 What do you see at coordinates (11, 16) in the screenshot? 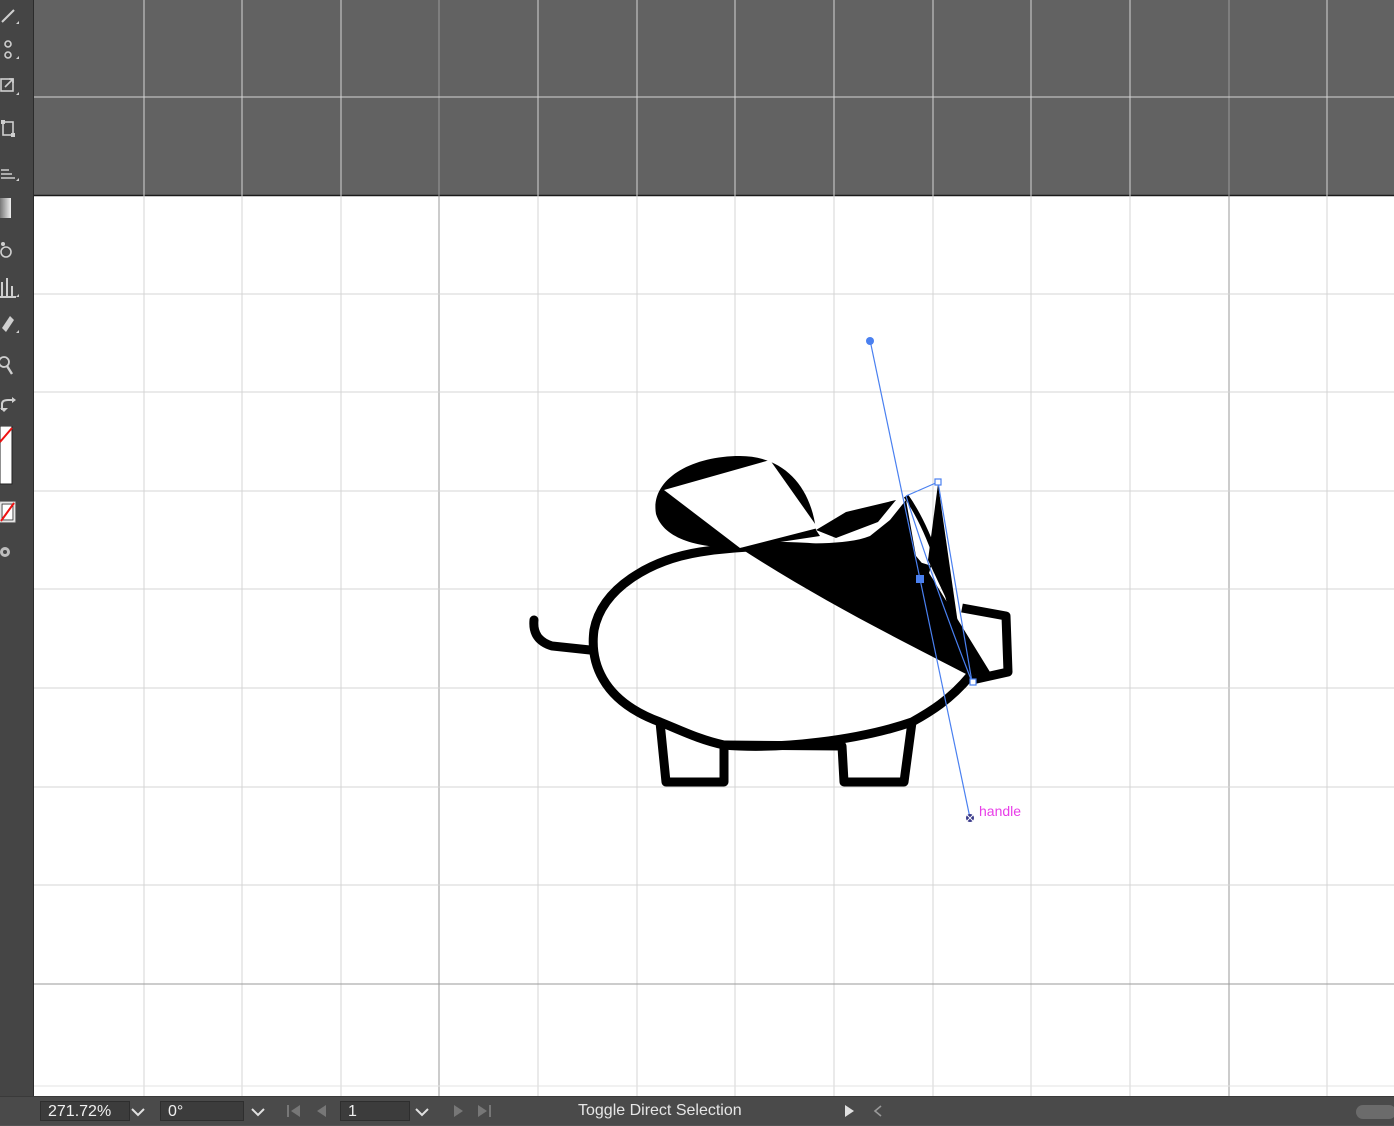
I see `pencil-tool-icon` at bounding box center [11, 16].